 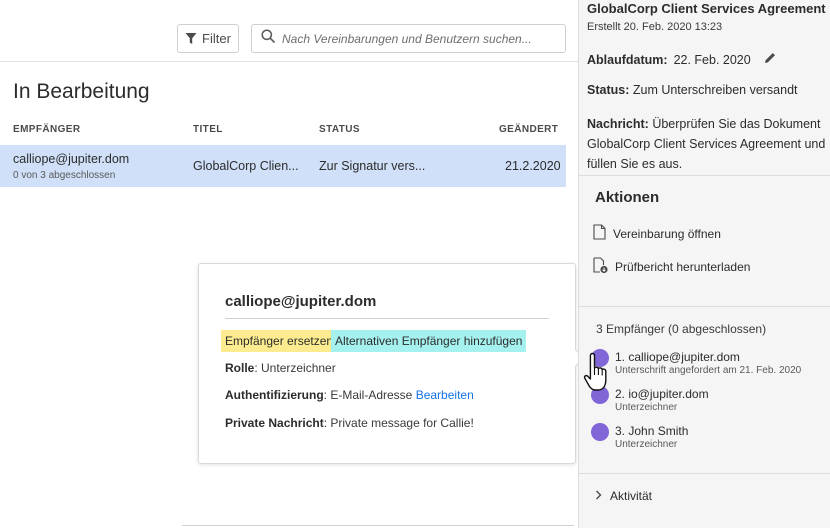 What do you see at coordinates (402, 423) in the screenshot?
I see `private-message-value: Private message for Callie!` at bounding box center [402, 423].